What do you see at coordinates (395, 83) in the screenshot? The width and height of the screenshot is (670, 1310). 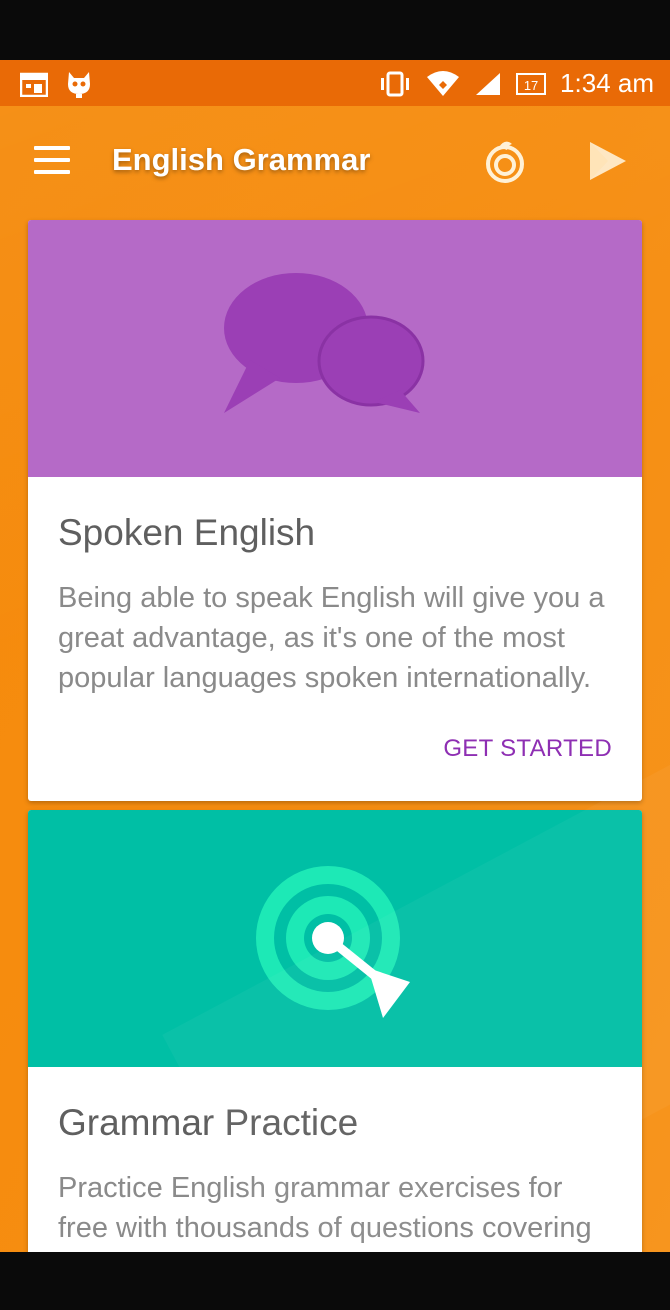 I see `vibrate-icon` at bounding box center [395, 83].